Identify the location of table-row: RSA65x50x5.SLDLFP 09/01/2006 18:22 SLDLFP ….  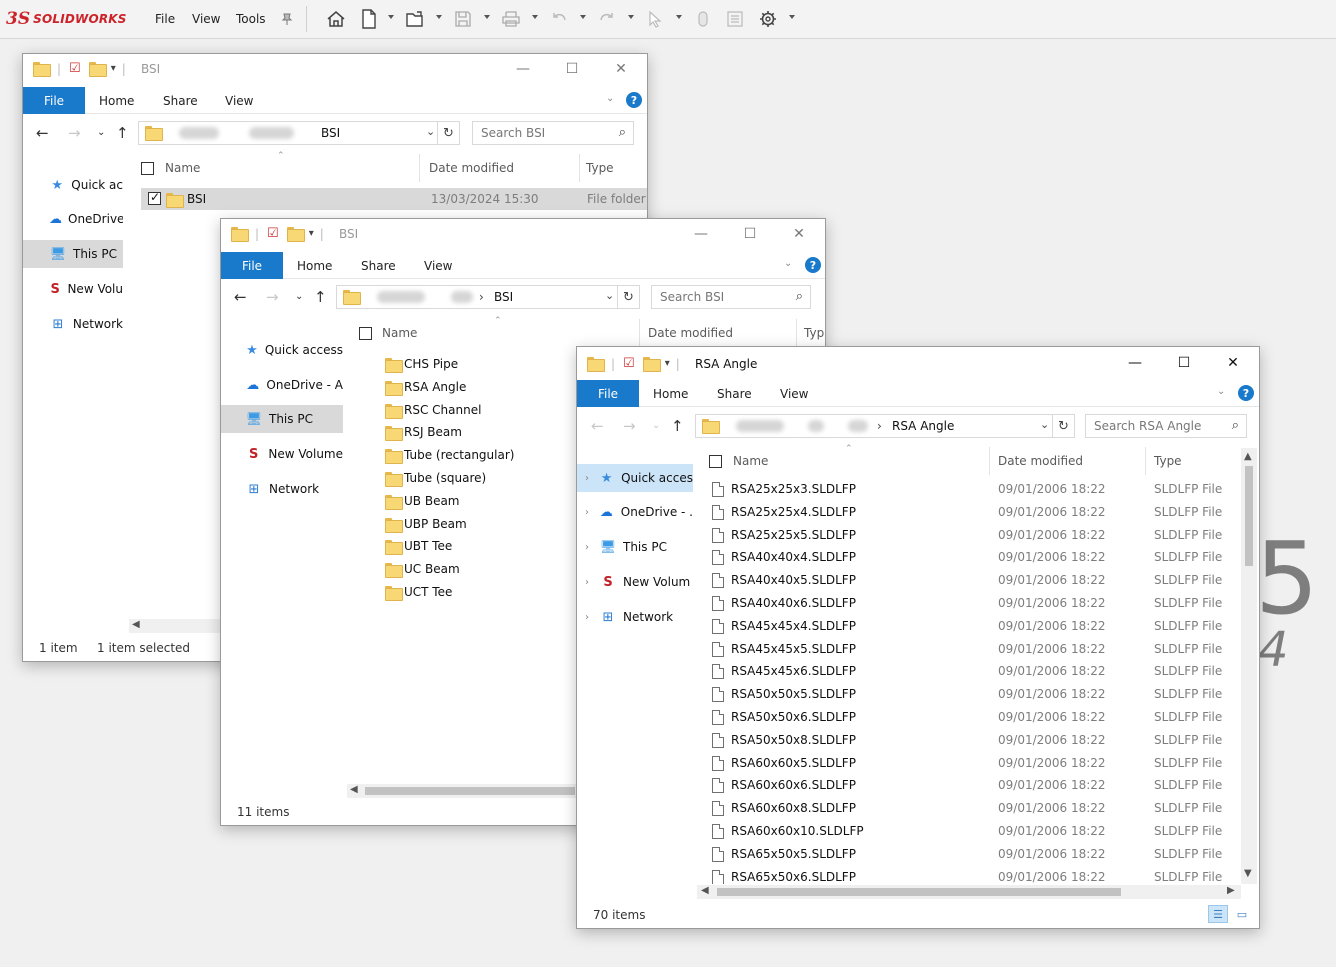
(968, 854).